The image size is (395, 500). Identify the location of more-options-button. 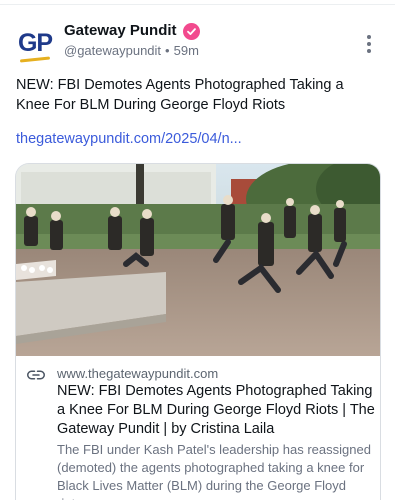
(369, 44).